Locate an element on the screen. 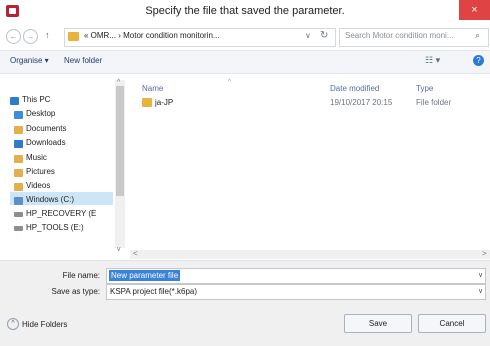 This screenshot has width=490, height=346. address-dropdown-icon: ∨ is located at coordinates (308, 35).